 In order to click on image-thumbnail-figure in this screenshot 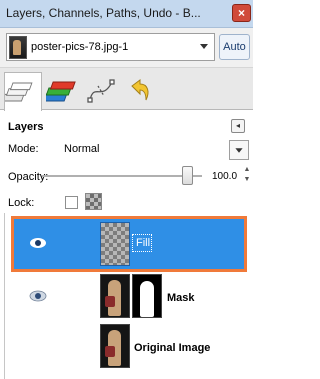, I will do `click(17, 47)`.